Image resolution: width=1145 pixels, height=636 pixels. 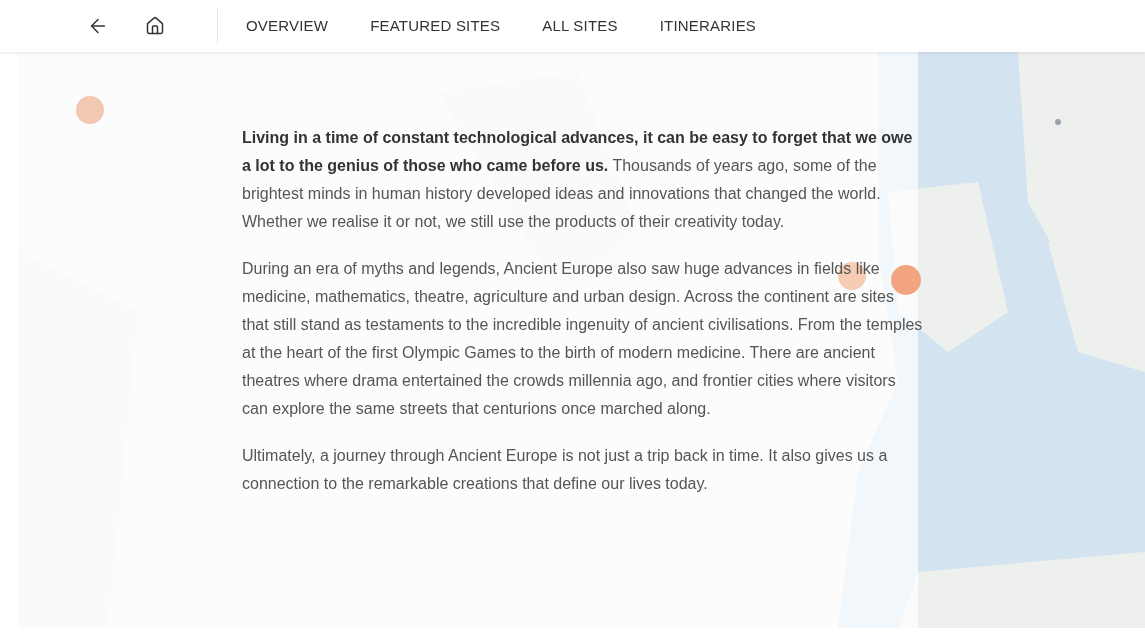 I want to click on article-paragraph: Living in a time of constant technological advances, it can be easy to forget that we owe a lot to the genius of those who came before us. Thousands of years ago, some of the brightest minds in human history developed ideas and innovations that changed the world. Whether we realise it or not, we still use the products of their creativity today., so click(x=578, y=180).